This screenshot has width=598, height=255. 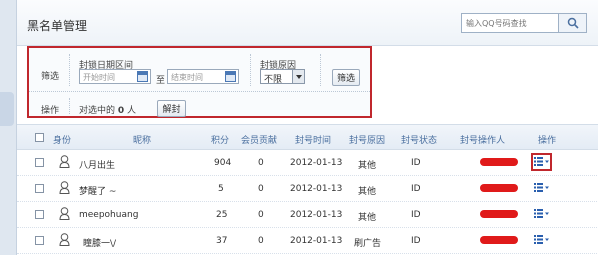 I want to click on points: 25, so click(x=222, y=215).